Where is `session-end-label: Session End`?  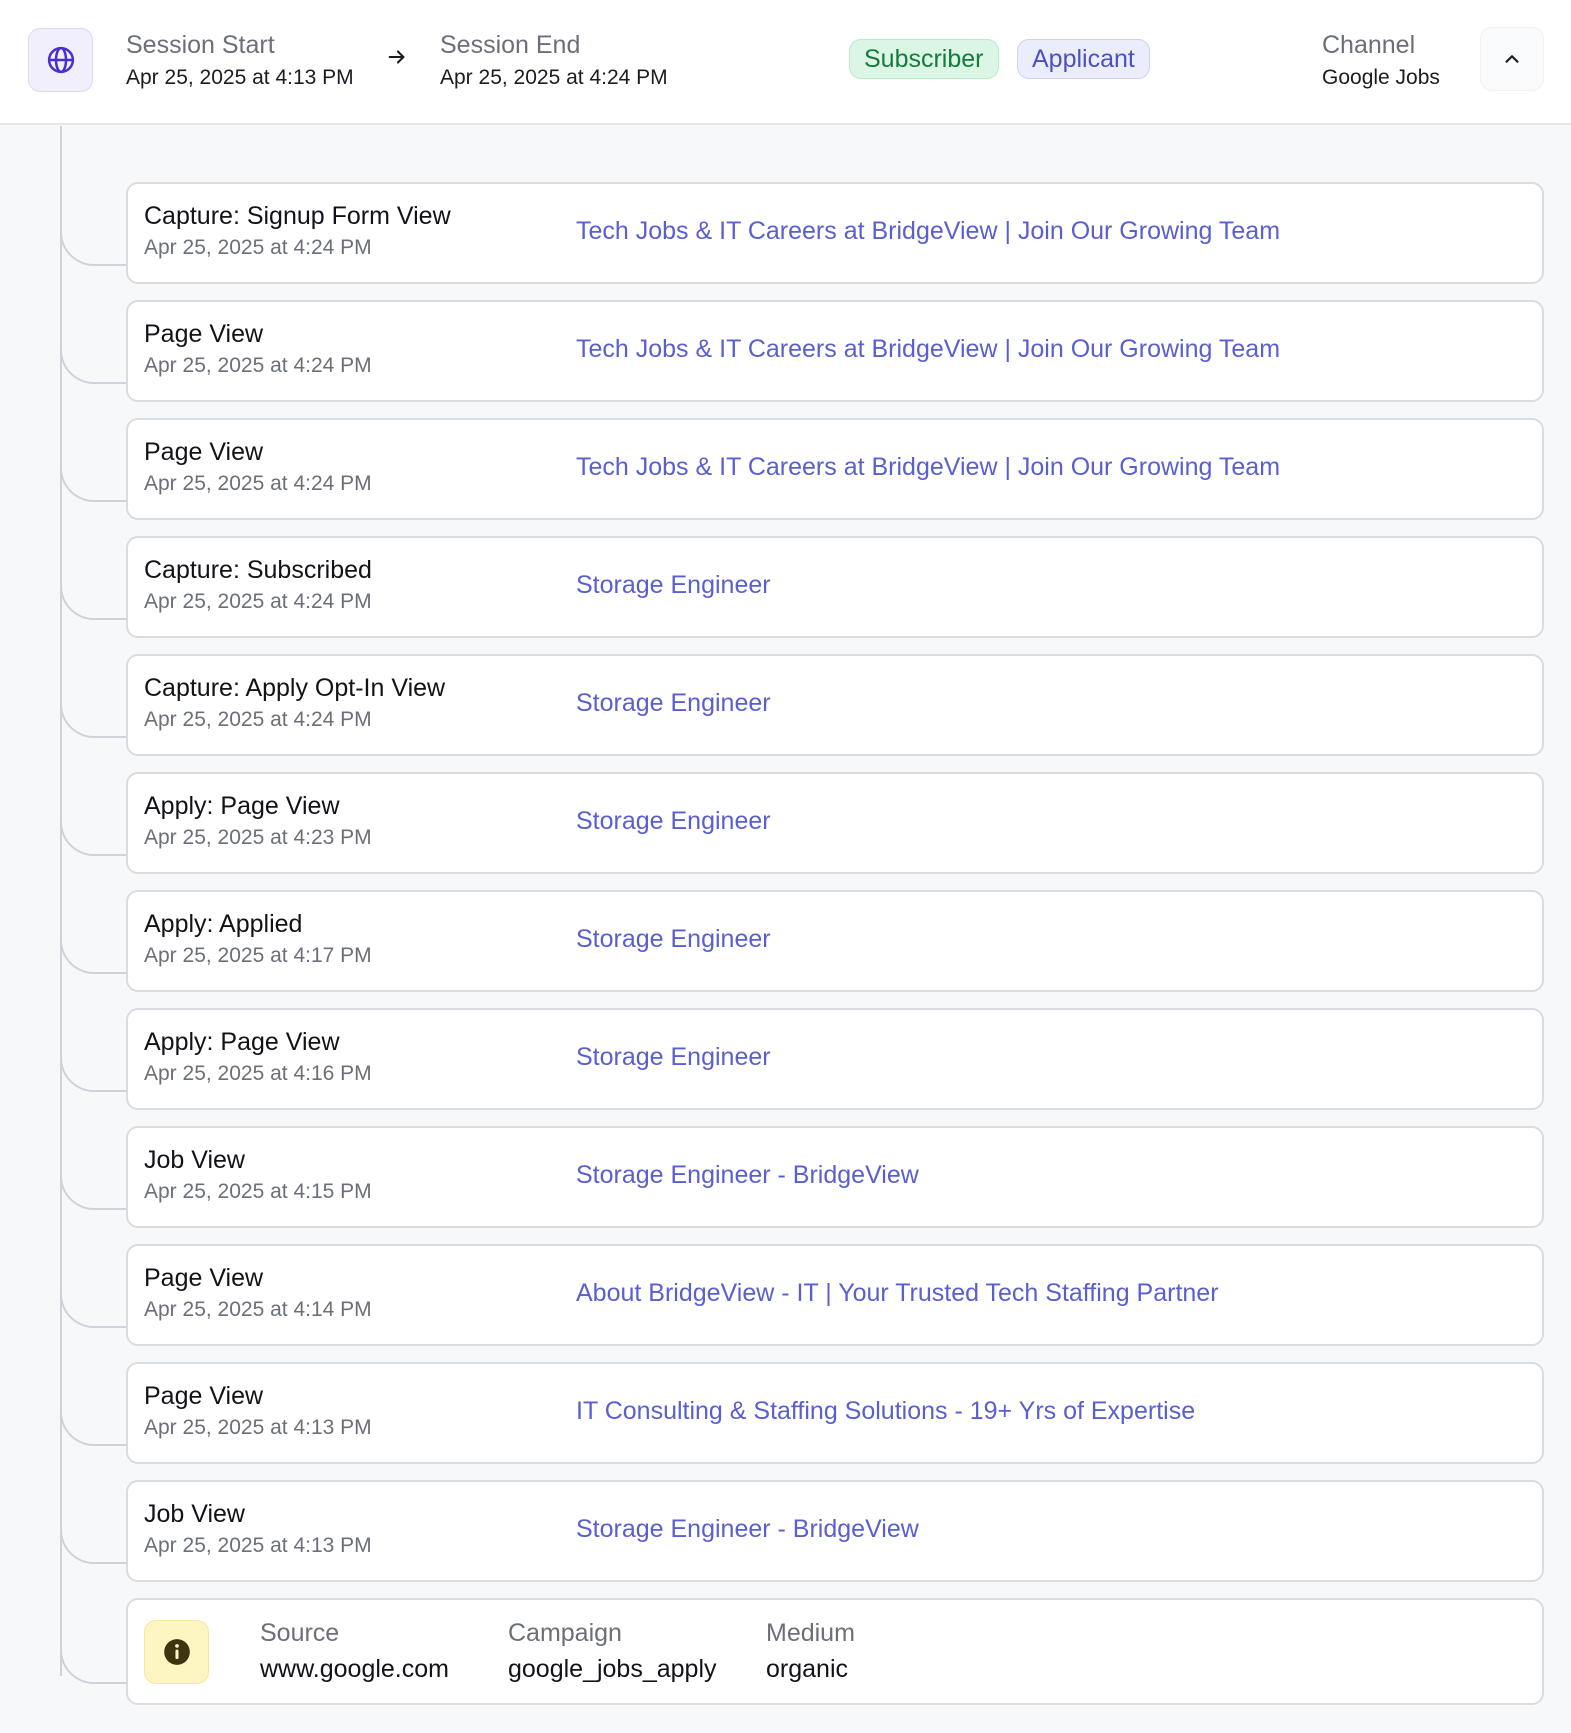
session-end-label: Session End is located at coordinates (510, 45).